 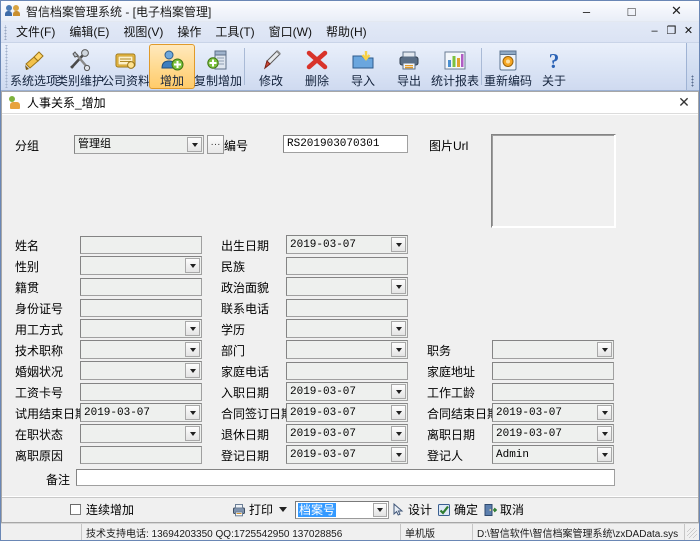 I want to click on toolbar-button-export: 导出, so click(x=409, y=66).